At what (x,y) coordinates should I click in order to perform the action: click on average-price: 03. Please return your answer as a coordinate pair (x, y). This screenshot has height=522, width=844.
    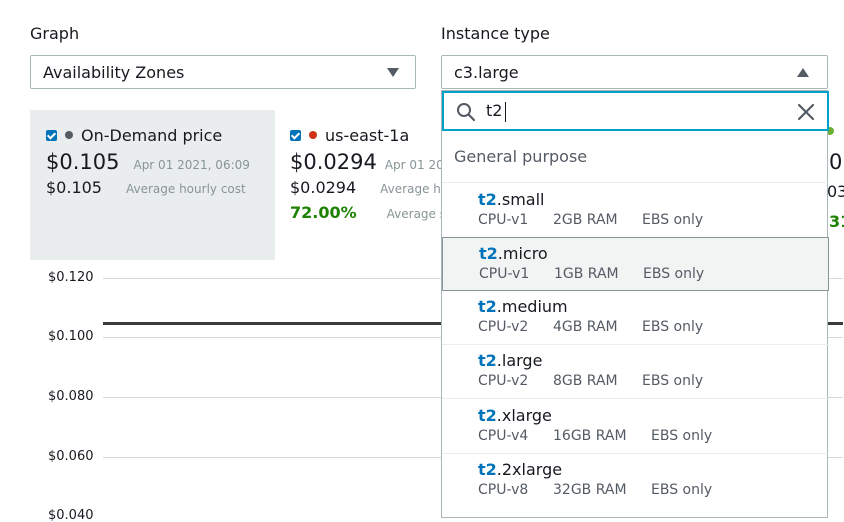
    Looking at the image, I should click on (835, 191).